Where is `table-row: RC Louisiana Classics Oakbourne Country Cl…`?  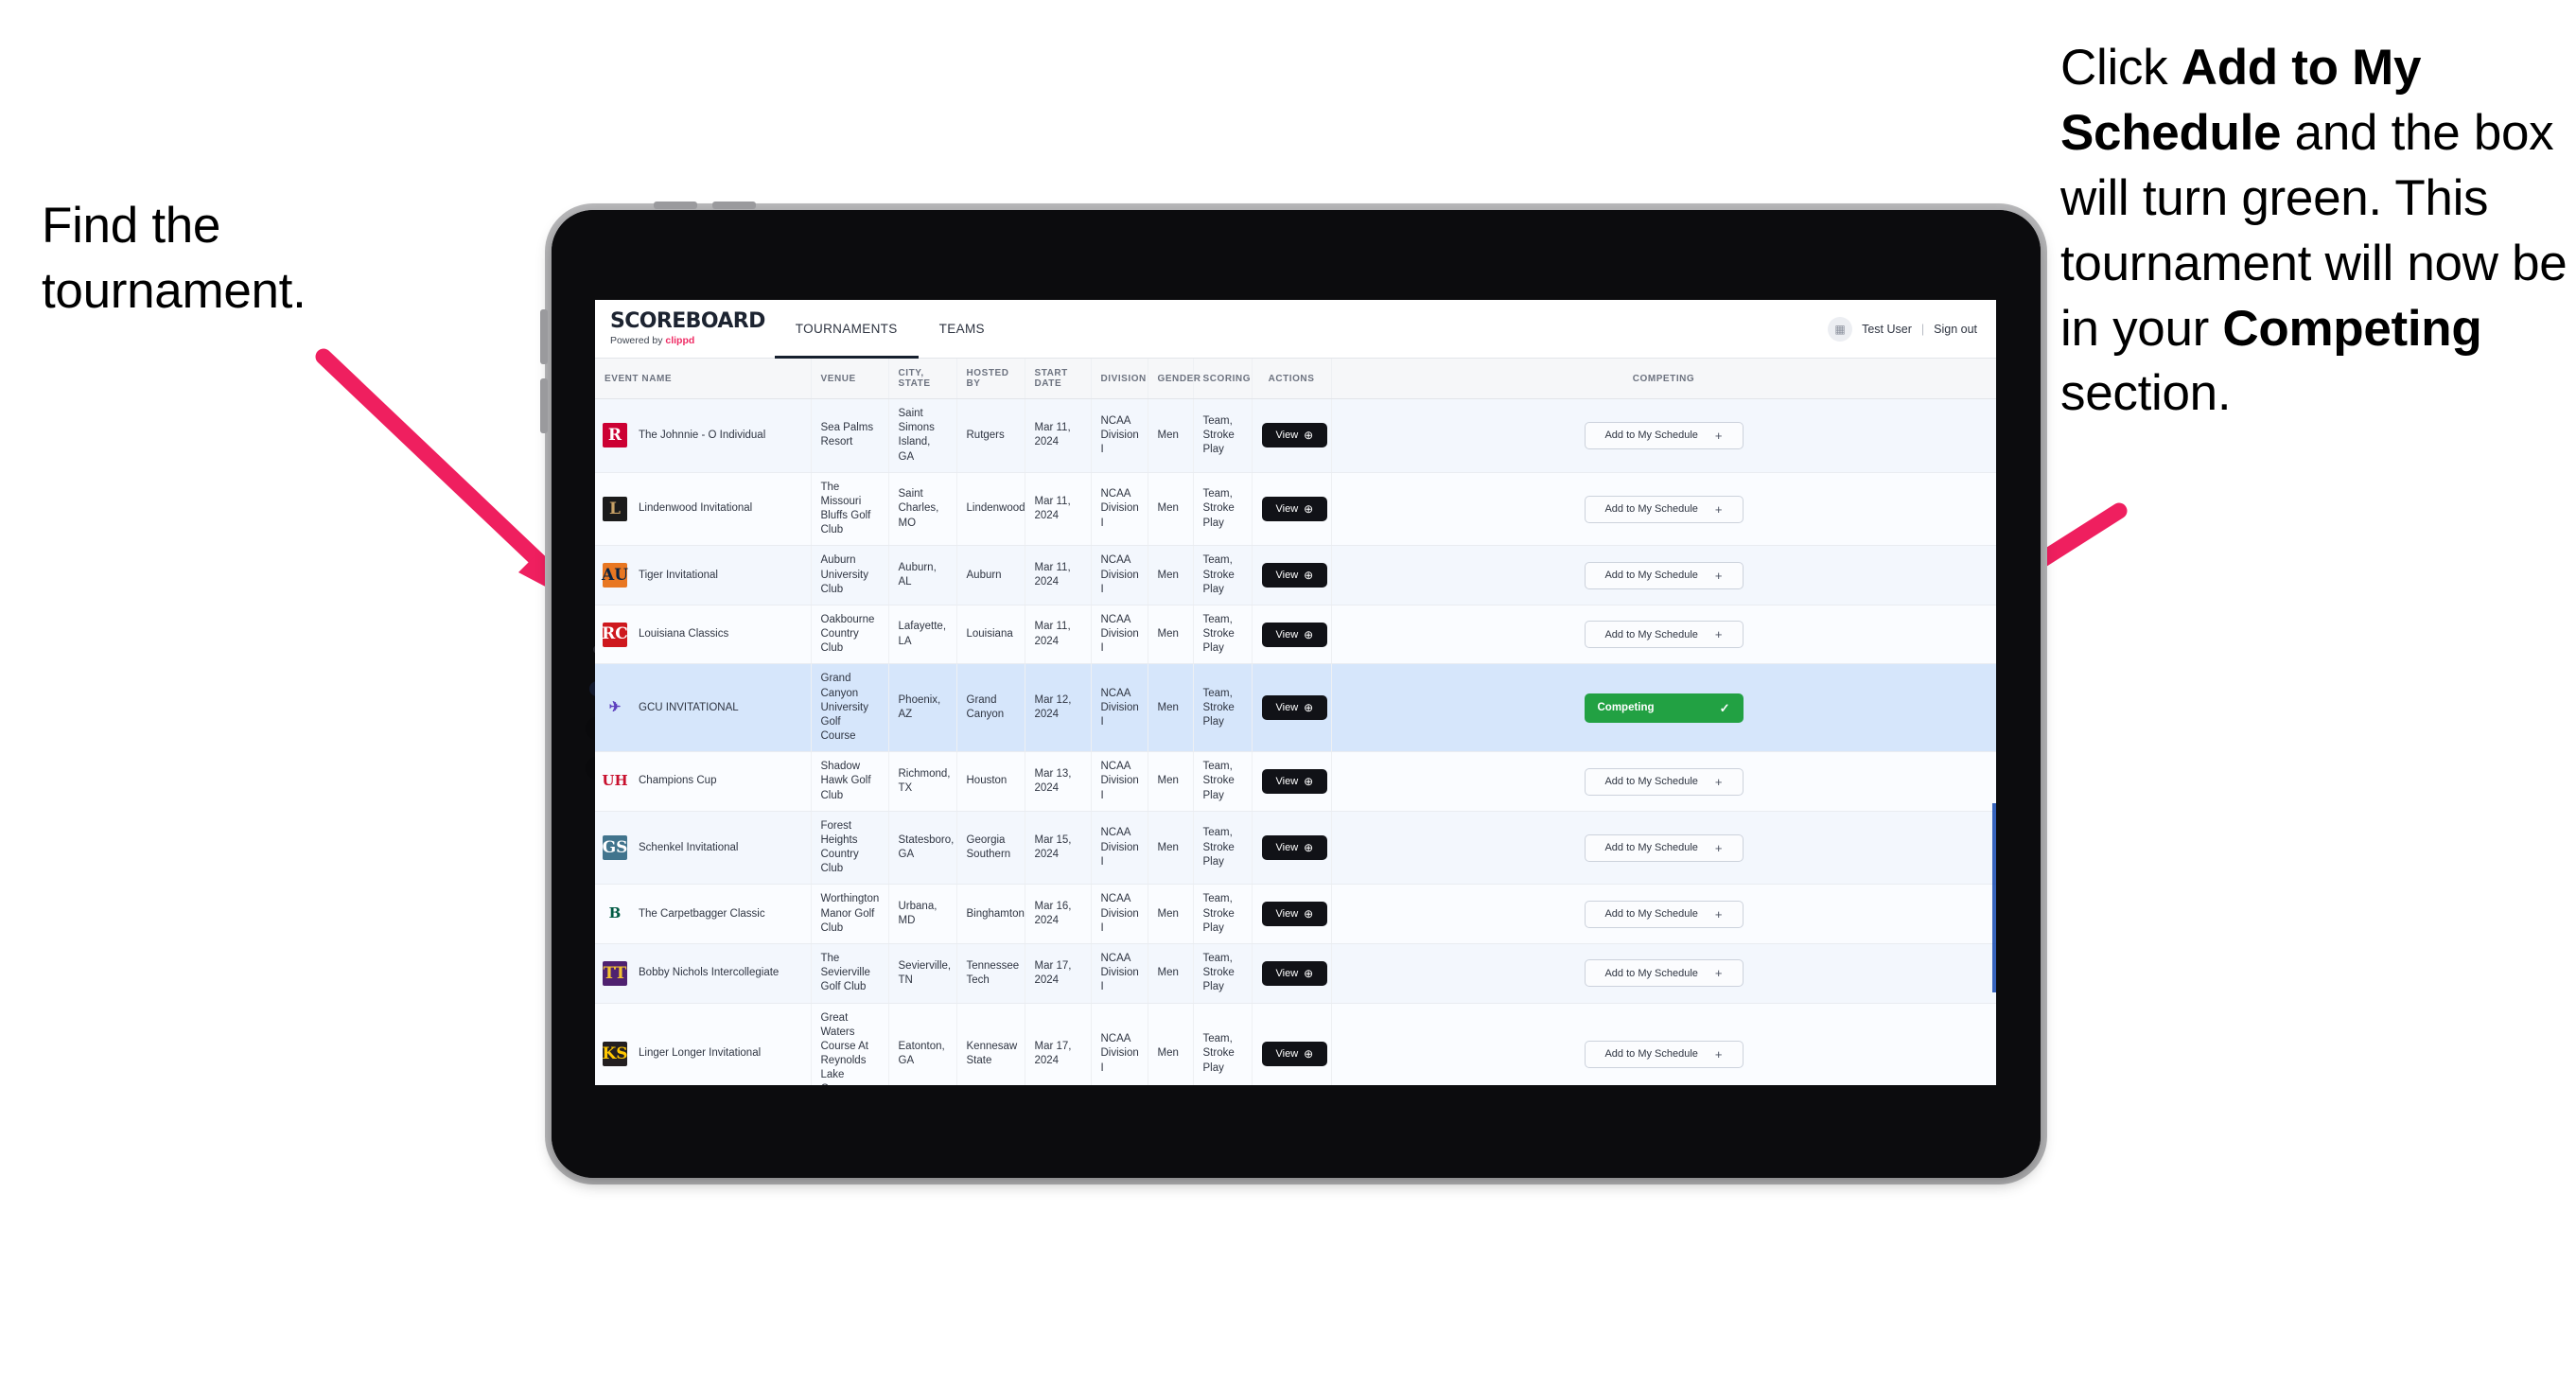 table-row: RC Louisiana Classics Oakbourne Country Cl… is located at coordinates (1296, 635).